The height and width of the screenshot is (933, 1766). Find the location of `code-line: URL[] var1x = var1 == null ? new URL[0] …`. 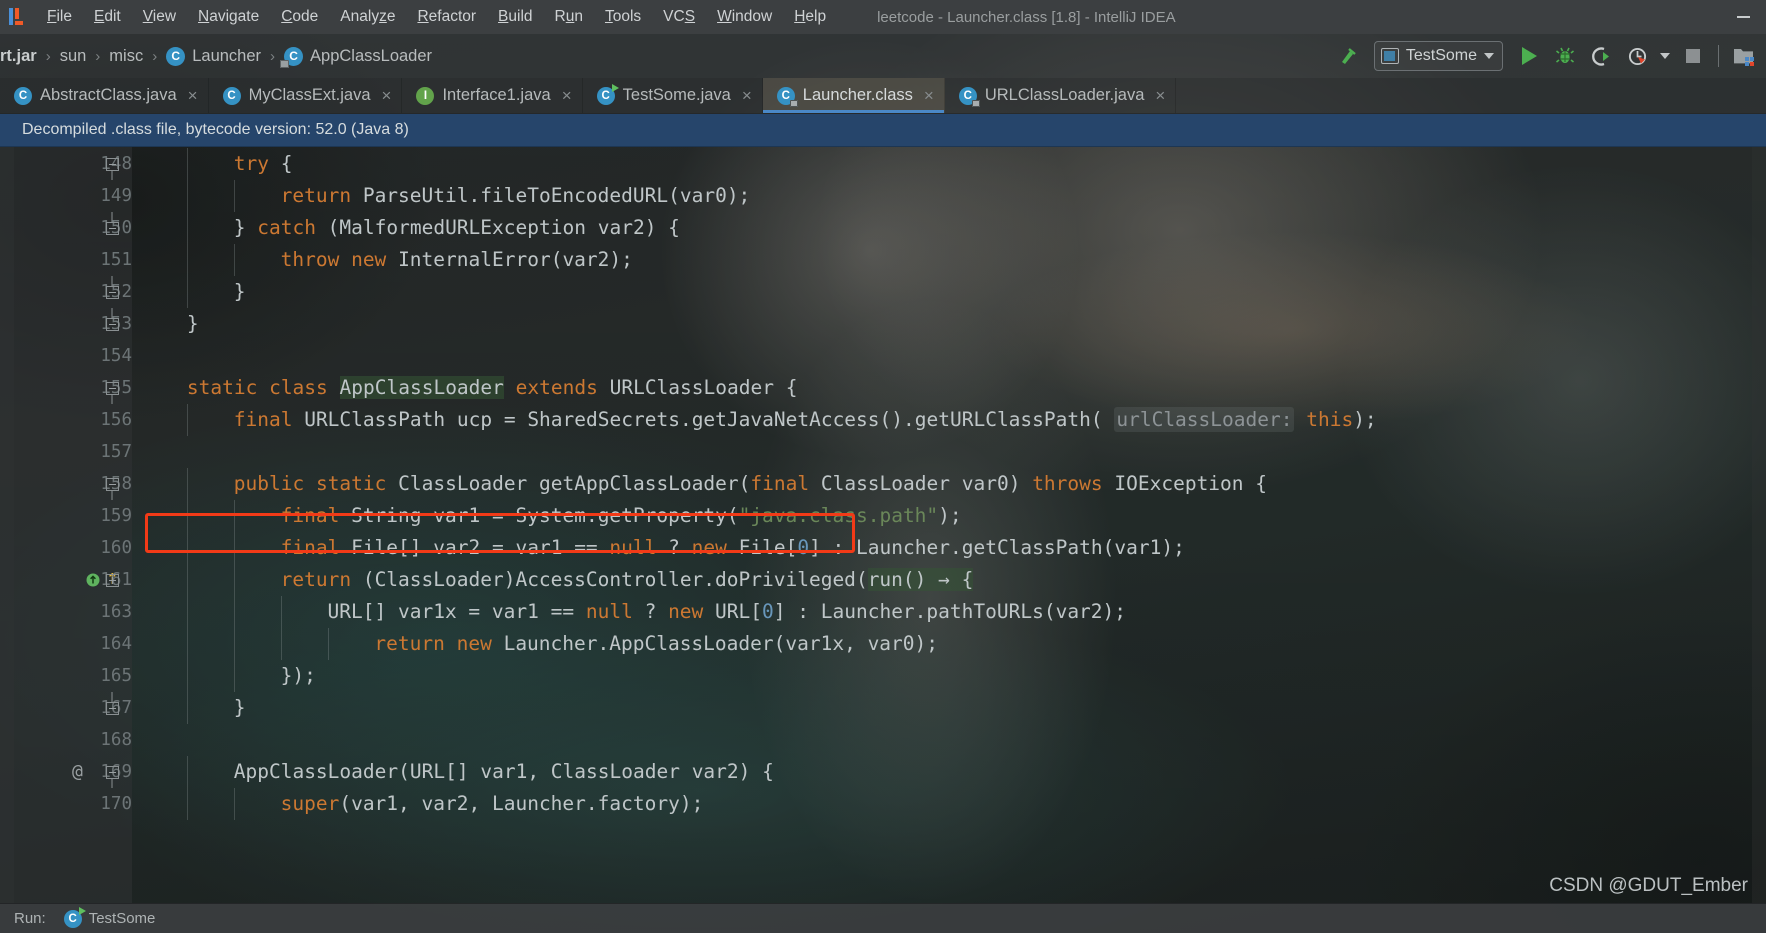

code-line: URL[] var1x = var1 == null ? new URL[0] … is located at coordinates (727, 612).